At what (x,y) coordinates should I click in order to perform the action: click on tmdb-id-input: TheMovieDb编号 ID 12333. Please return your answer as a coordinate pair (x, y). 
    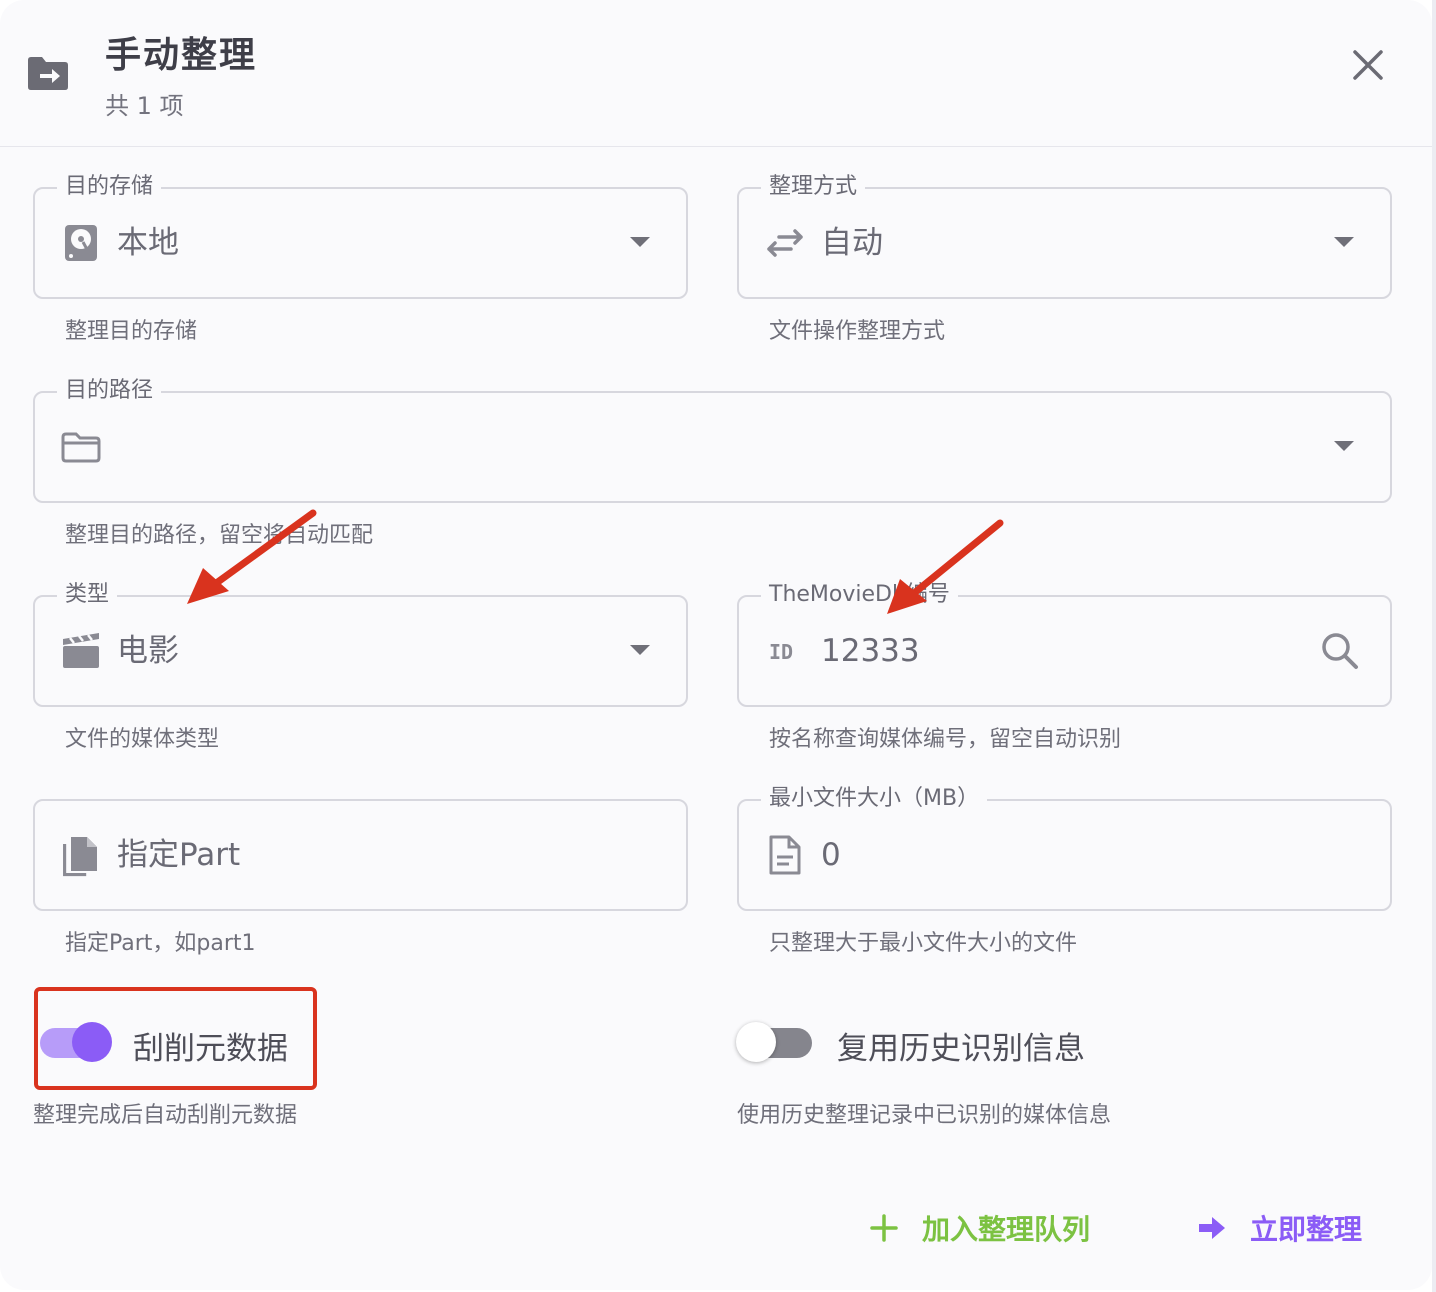
    Looking at the image, I should click on (1064, 644).